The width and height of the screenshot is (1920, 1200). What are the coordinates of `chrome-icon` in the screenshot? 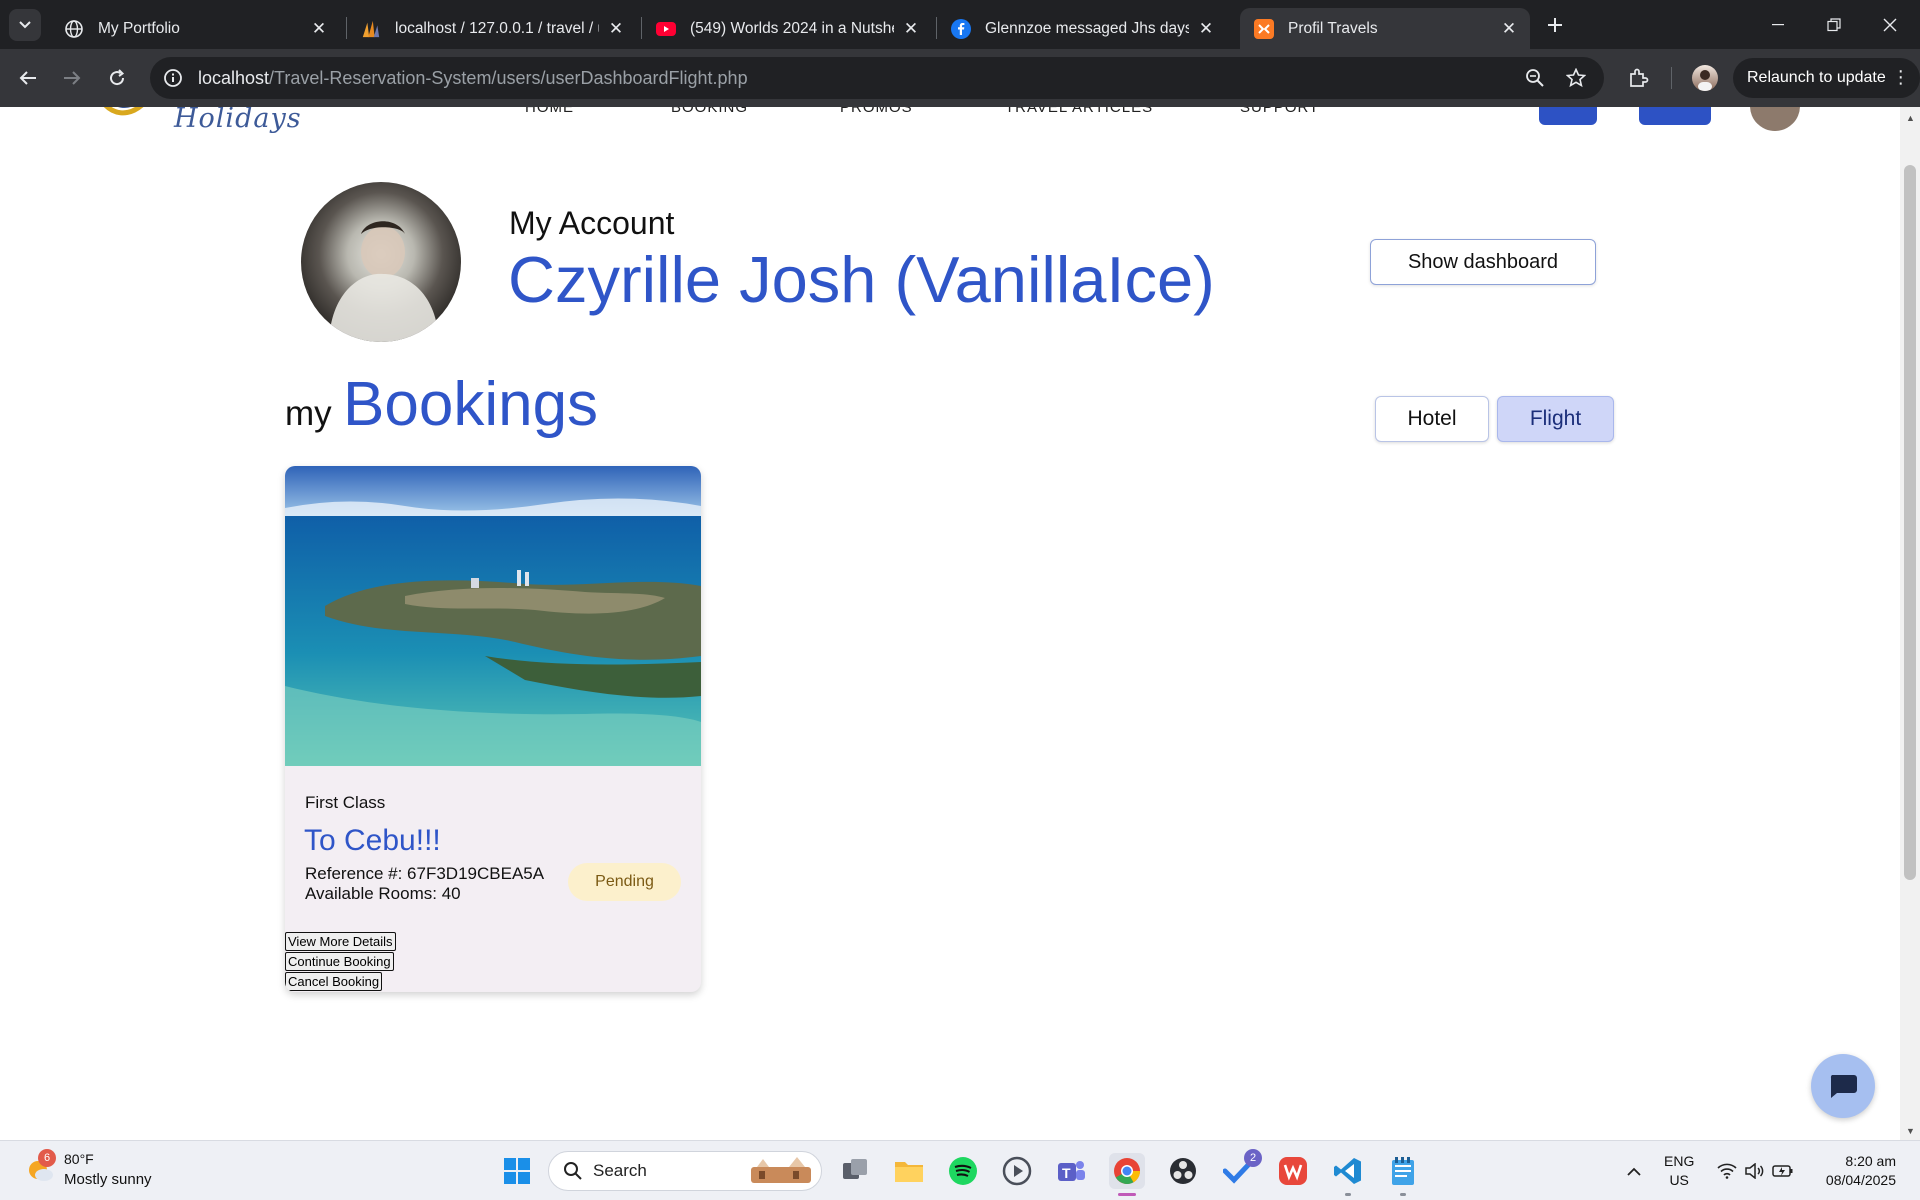 It's located at (1127, 1174).